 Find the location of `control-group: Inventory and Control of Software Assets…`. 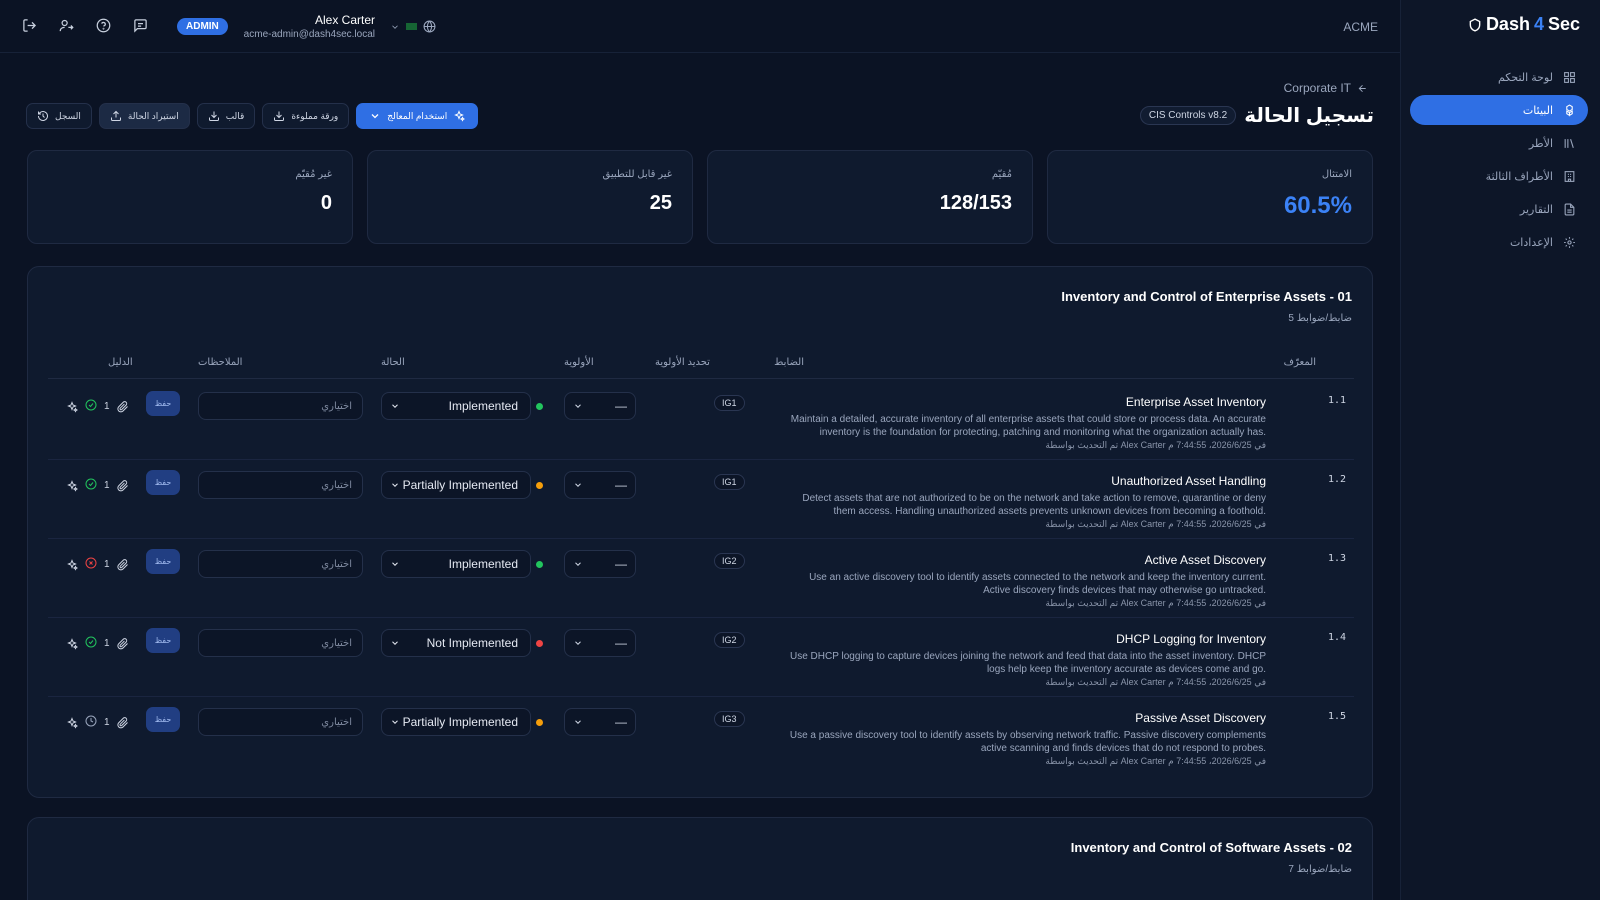

control-group: Inventory and Control of Software Assets… is located at coordinates (700, 858).